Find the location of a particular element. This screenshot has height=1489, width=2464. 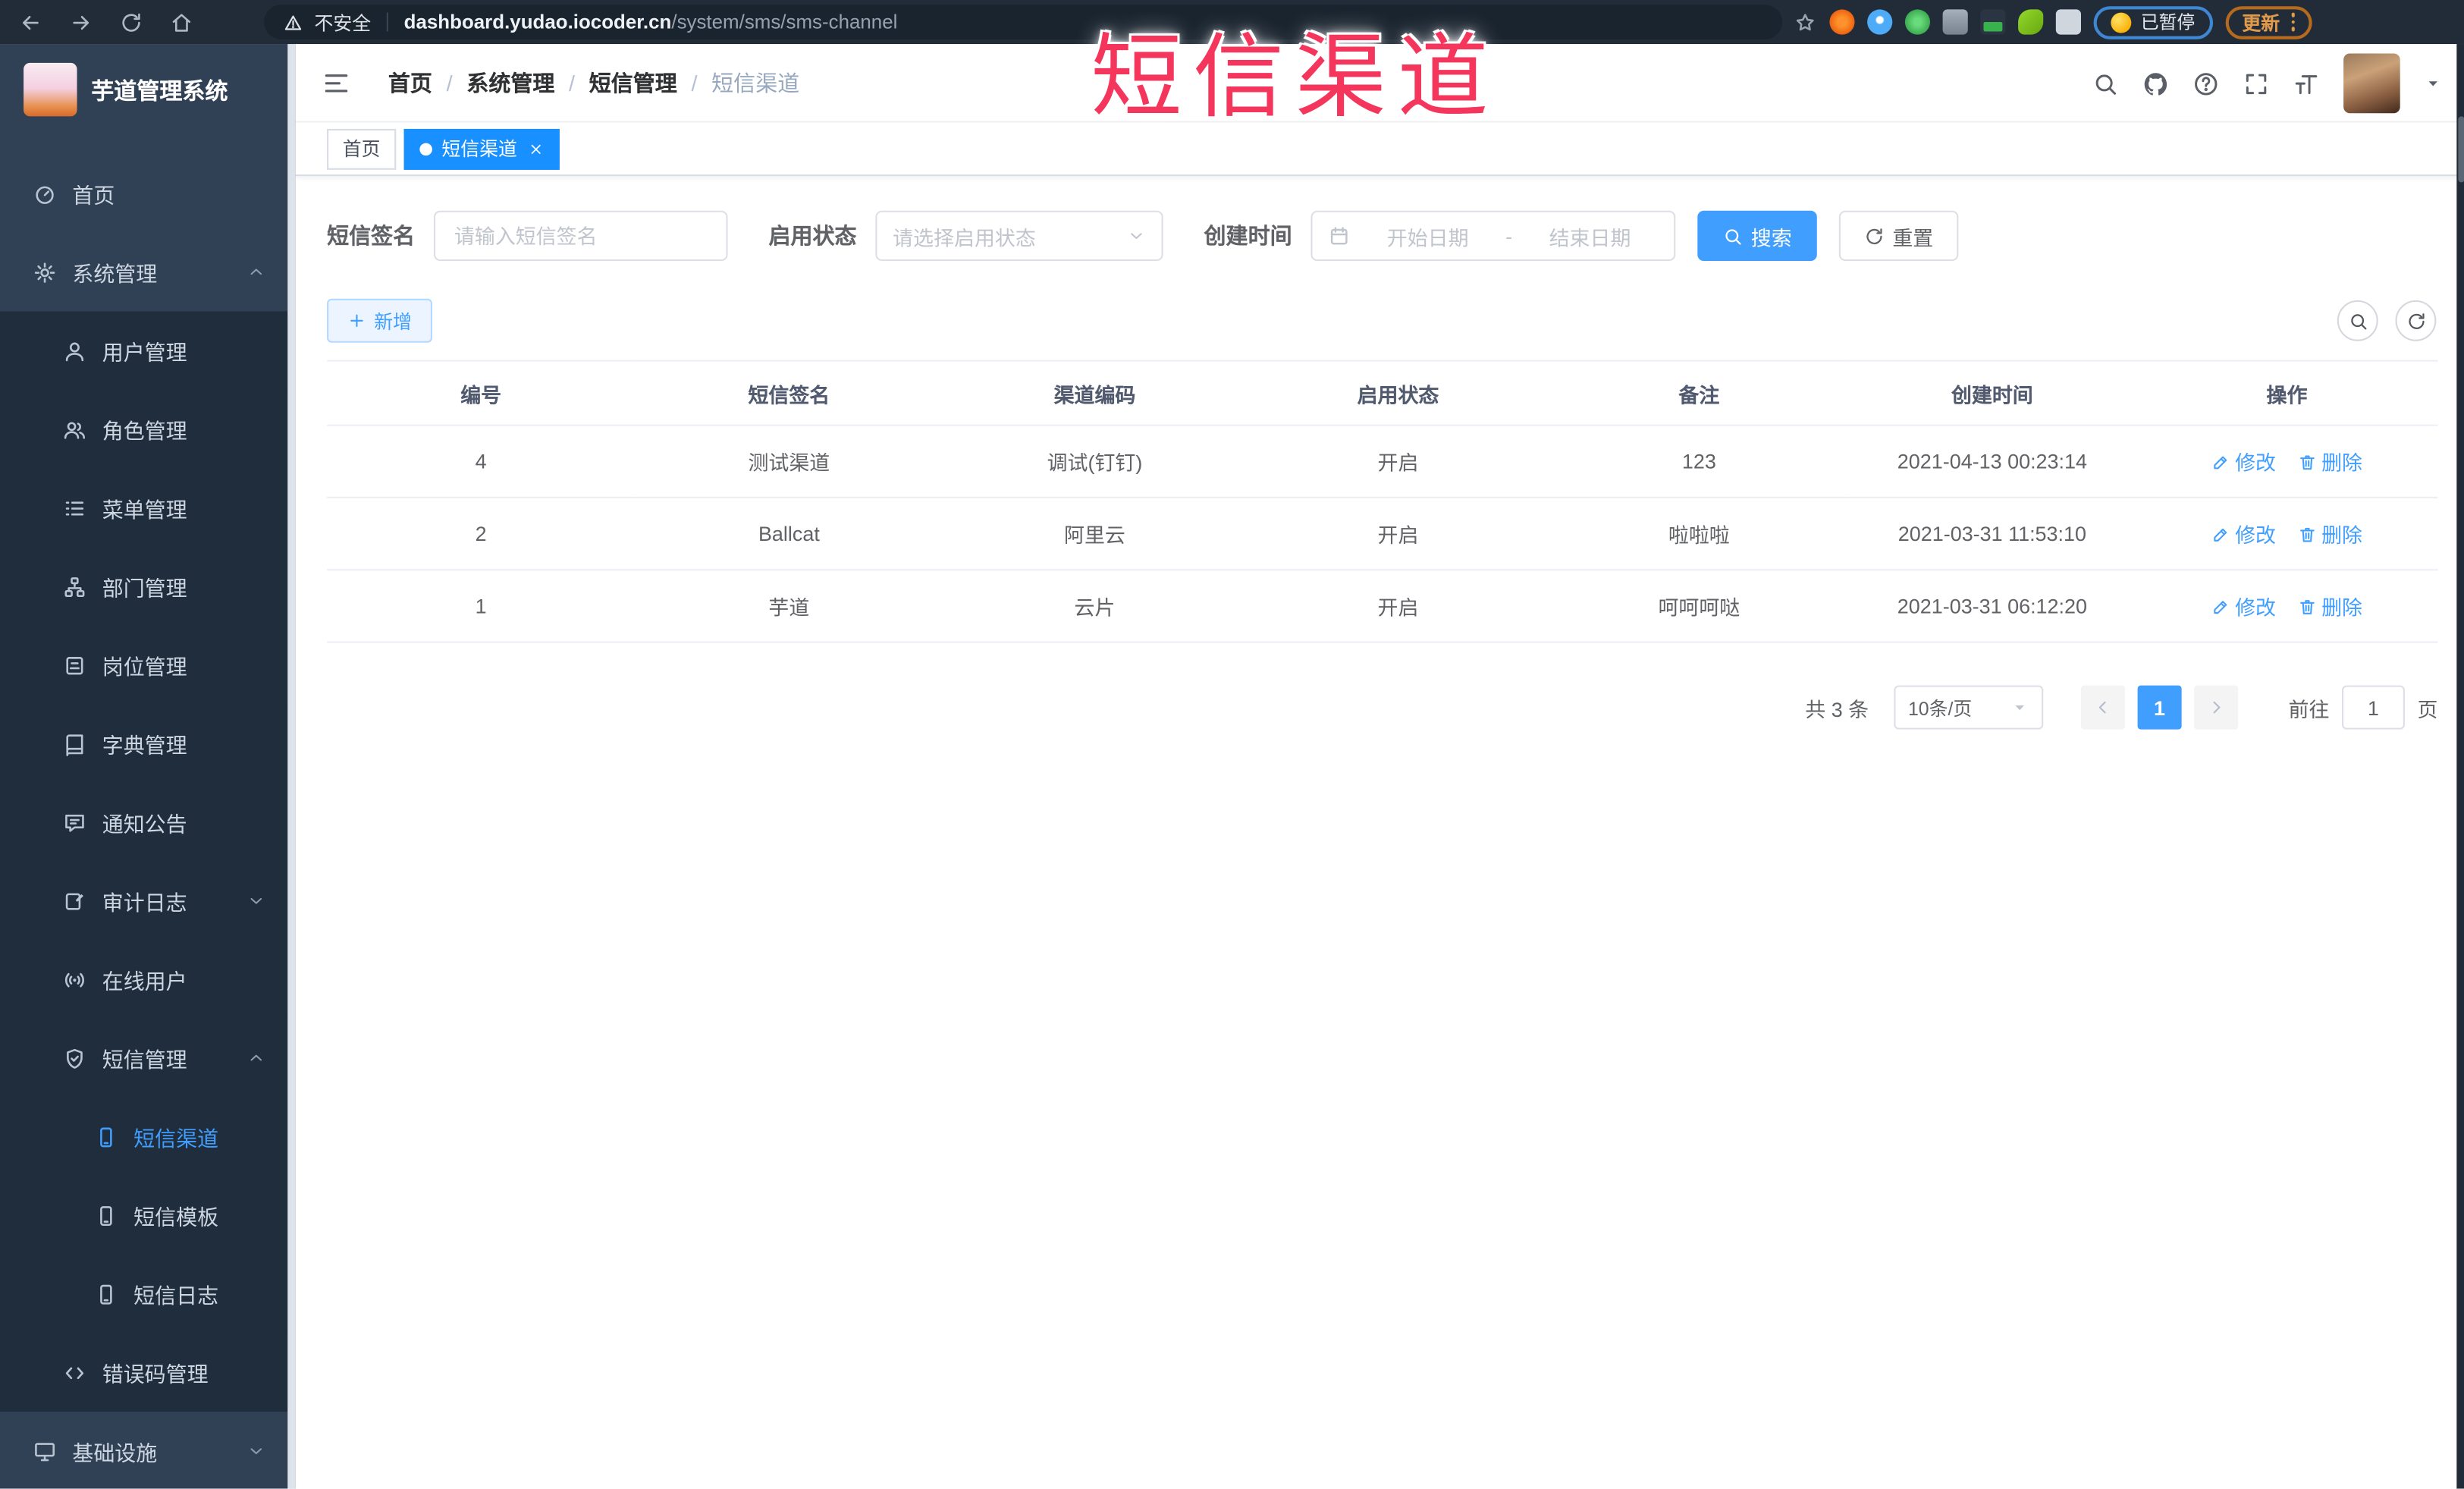

avatar is located at coordinates (2371, 83).